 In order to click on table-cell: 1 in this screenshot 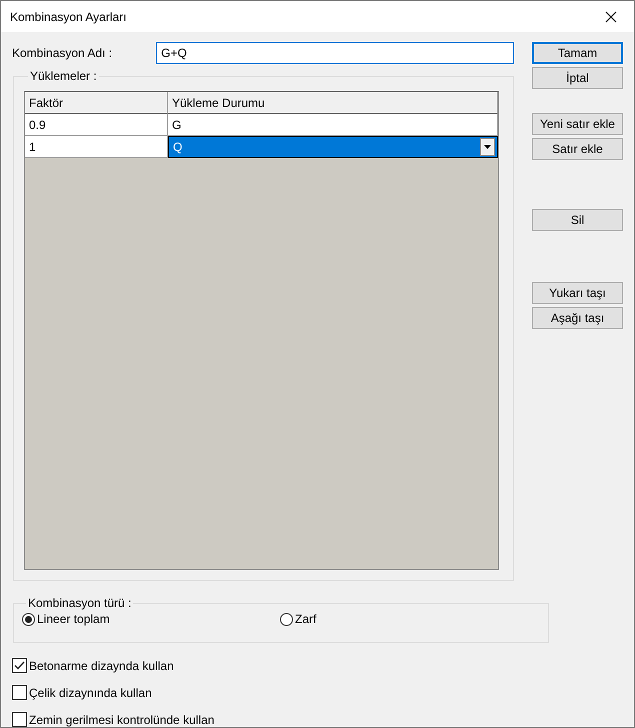, I will do `click(96, 147)`.